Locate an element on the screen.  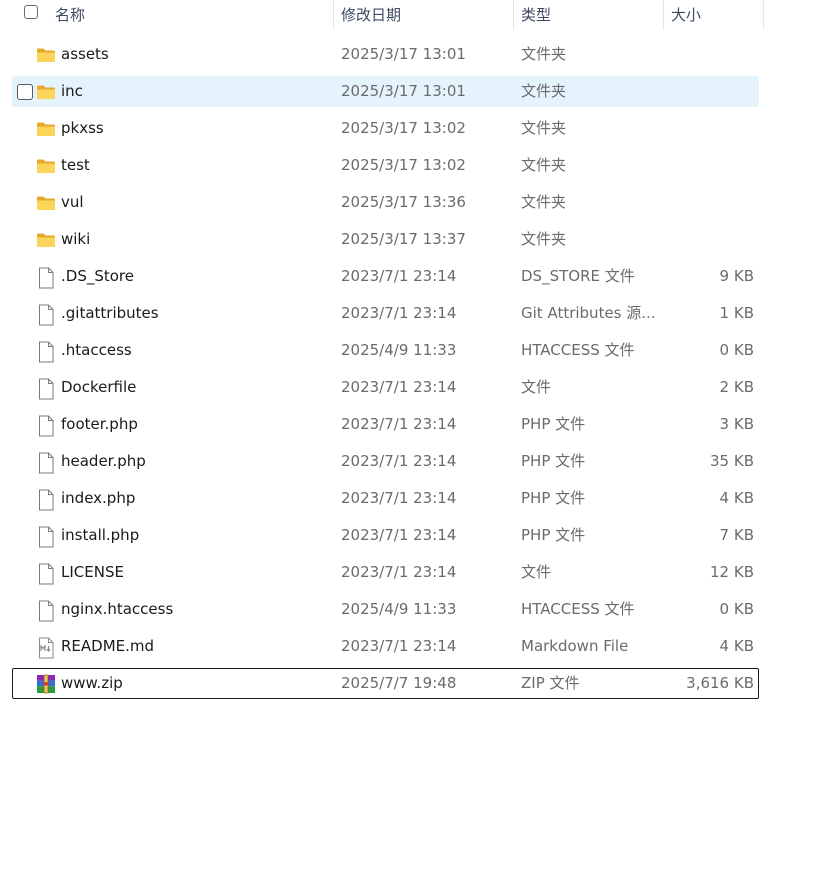
file-name: .DS_Store is located at coordinates (97, 276).